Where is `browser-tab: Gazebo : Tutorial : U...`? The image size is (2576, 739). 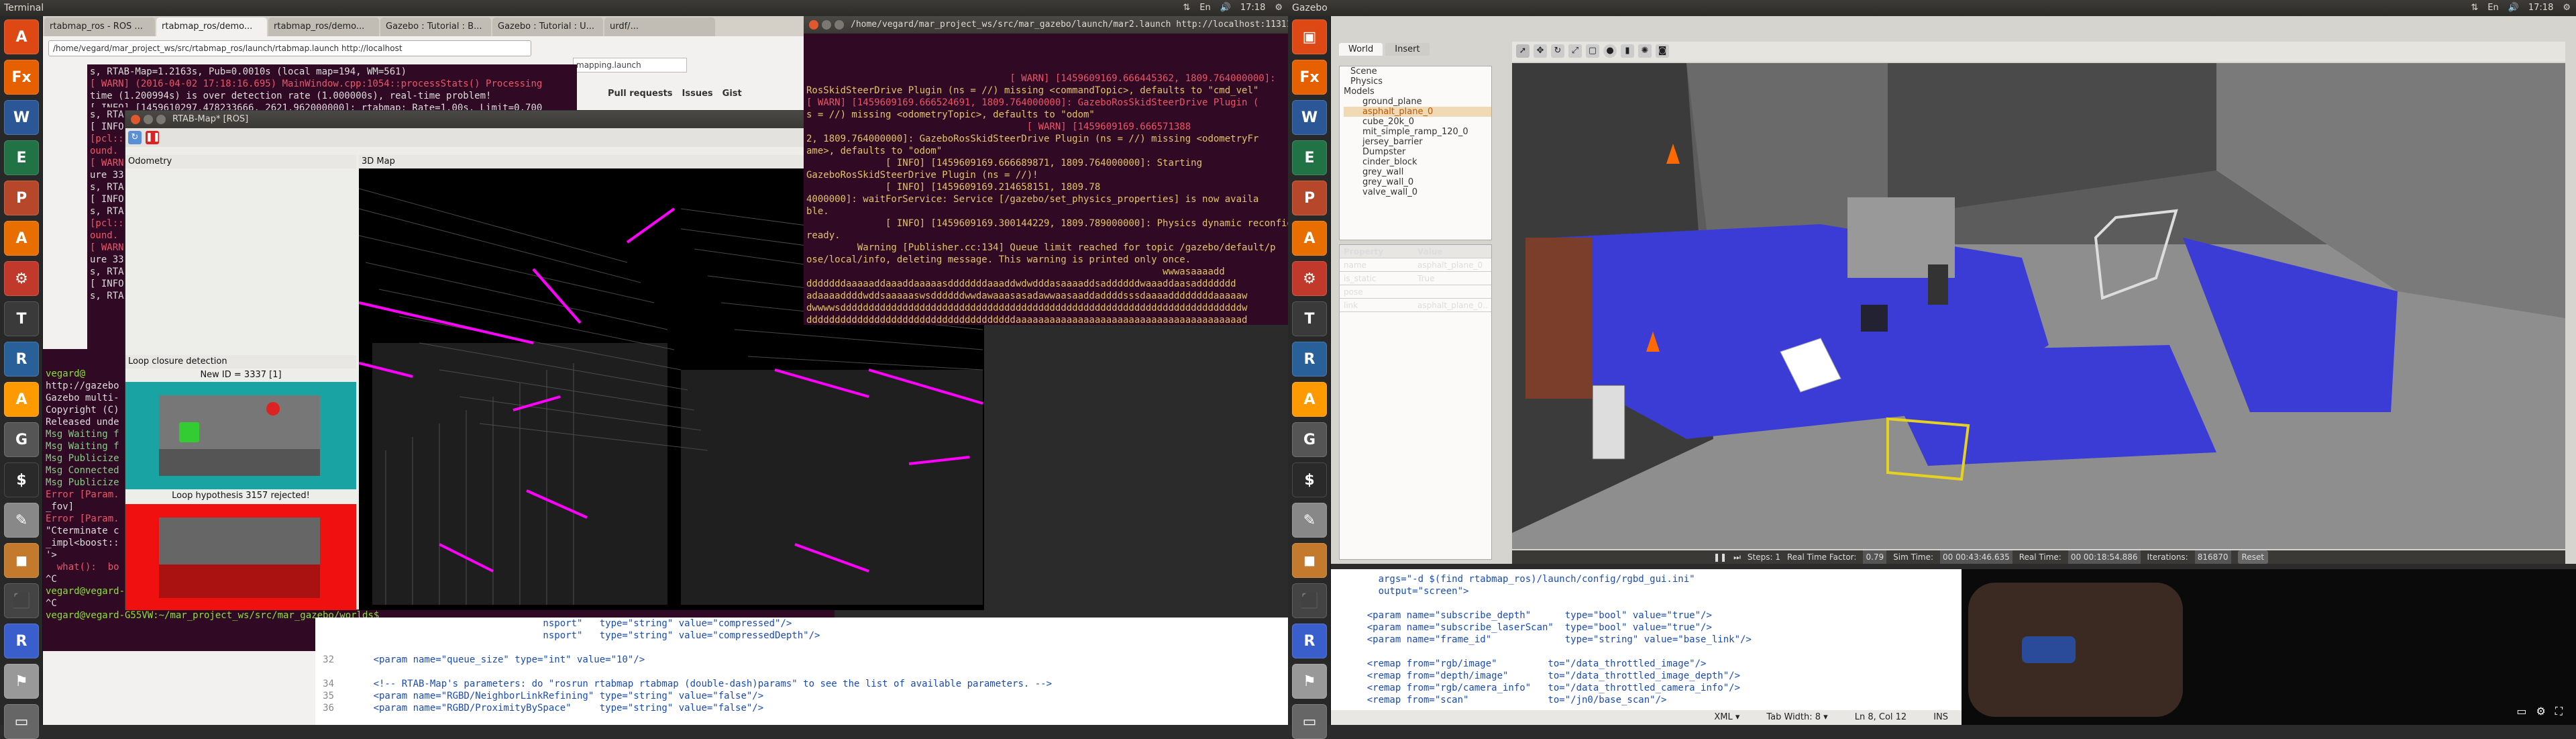 browser-tab: Gazebo : Tutorial : U... is located at coordinates (547, 27).